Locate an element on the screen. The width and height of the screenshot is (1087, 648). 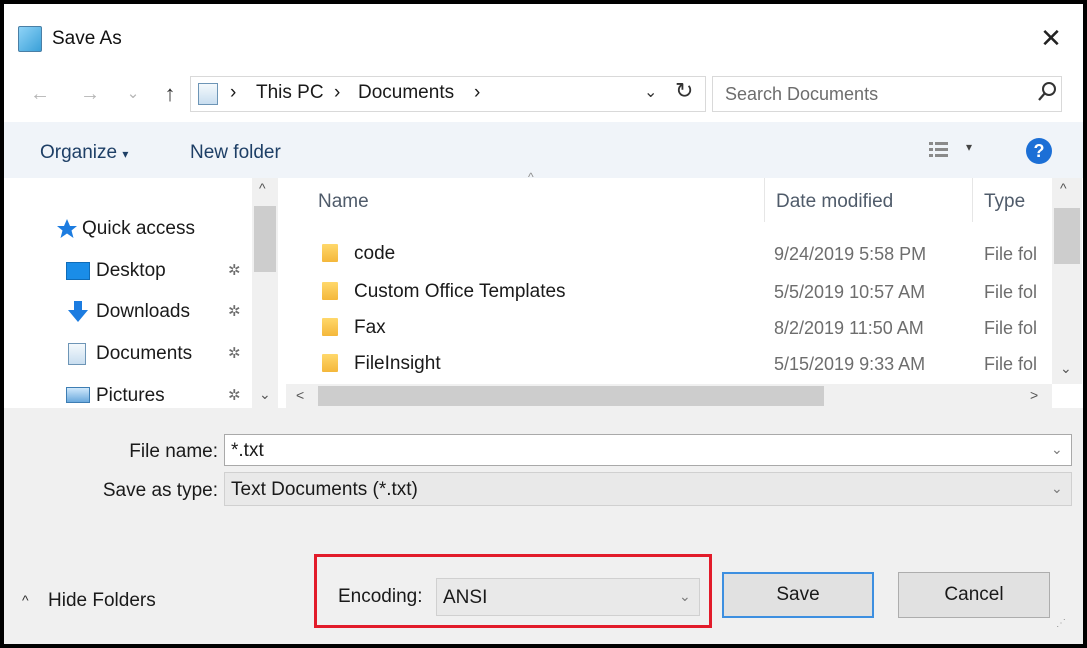
nav-item-label: Desktop is located at coordinates (131, 270).